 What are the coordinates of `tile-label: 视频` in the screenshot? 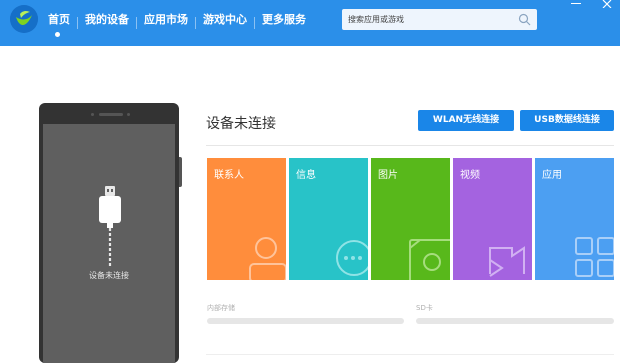 It's located at (470, 175).